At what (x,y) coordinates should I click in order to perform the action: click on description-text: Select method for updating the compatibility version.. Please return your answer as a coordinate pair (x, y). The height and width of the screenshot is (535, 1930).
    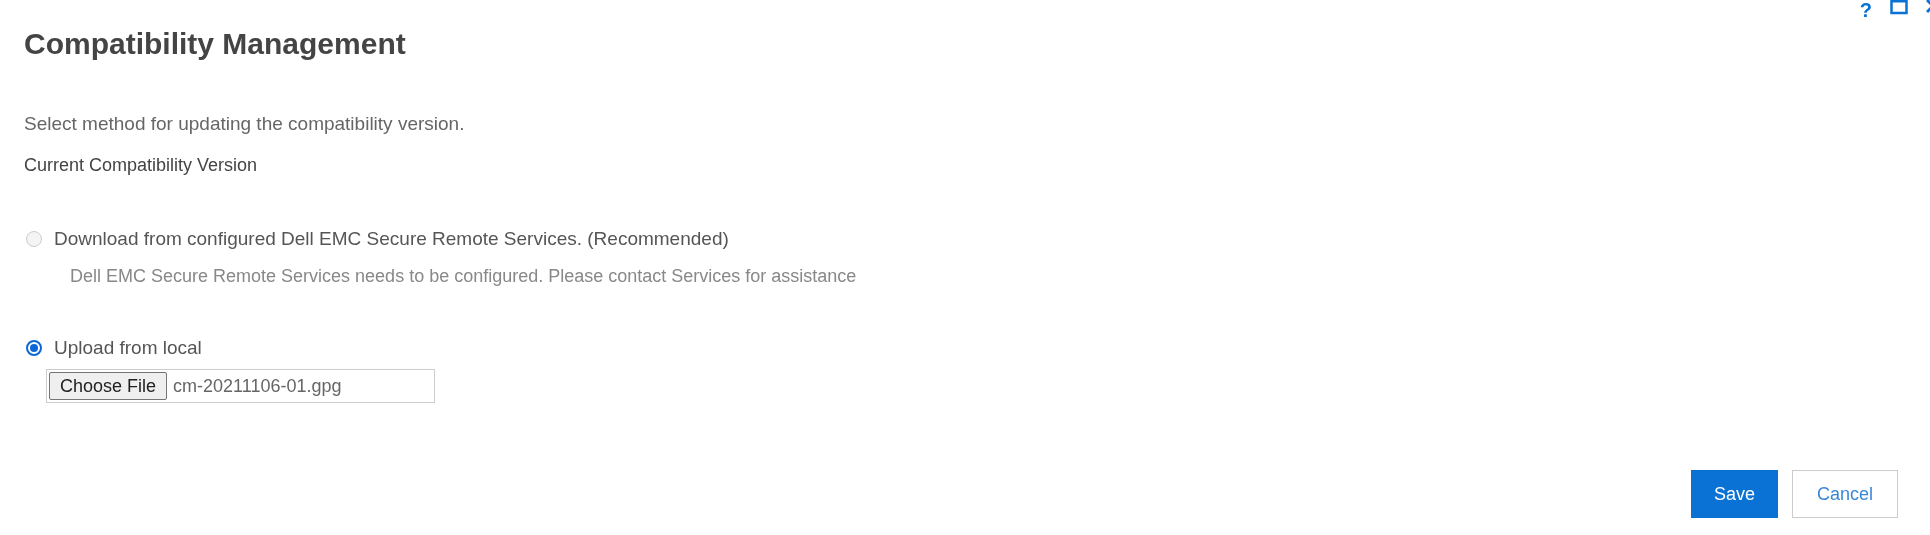
    Looking at the image, I should click on (245, 124).